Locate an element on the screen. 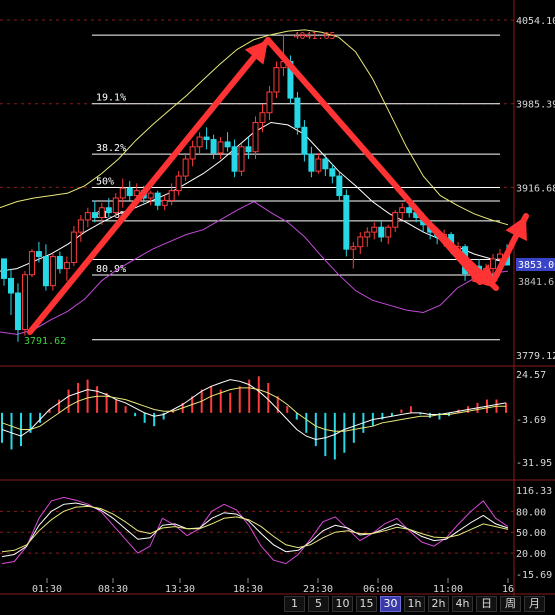  kdj-d-line is located at coordinates (255, 529).